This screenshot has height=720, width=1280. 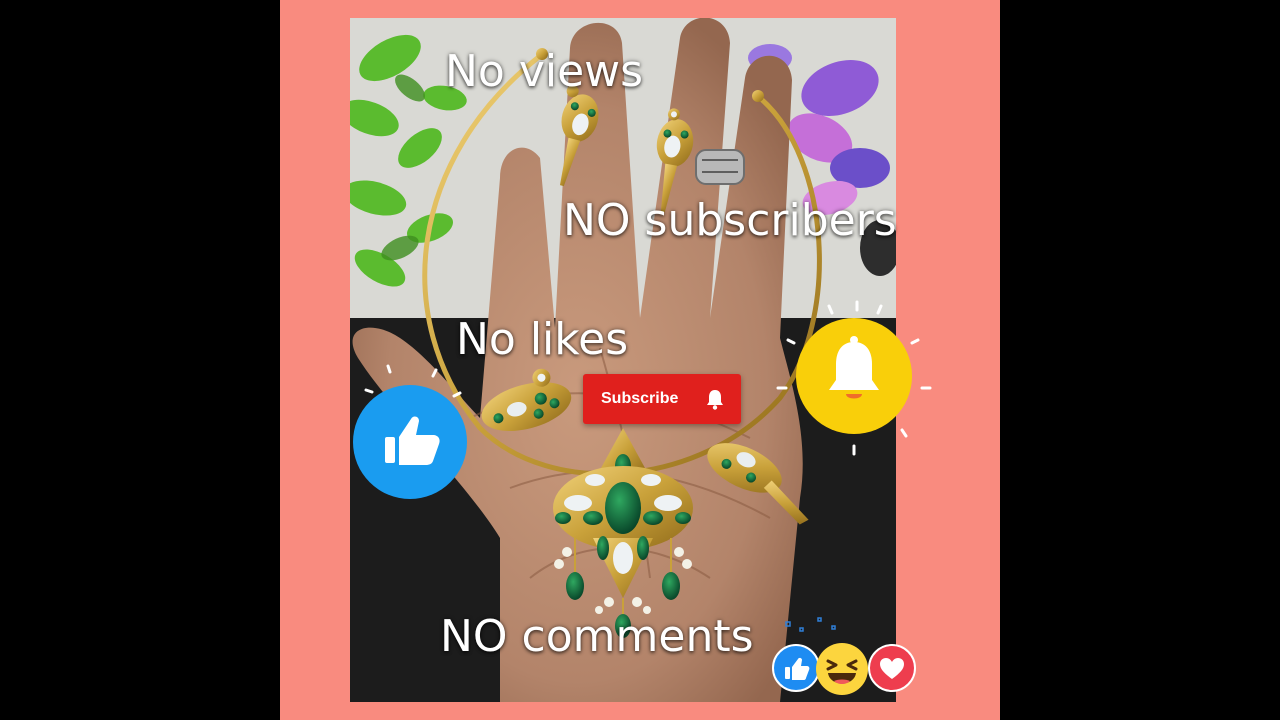 What do you see at coordinates (842, 669) in the screenshot?
I see `haha-reaction-icon` at bounding box center [842, 669].